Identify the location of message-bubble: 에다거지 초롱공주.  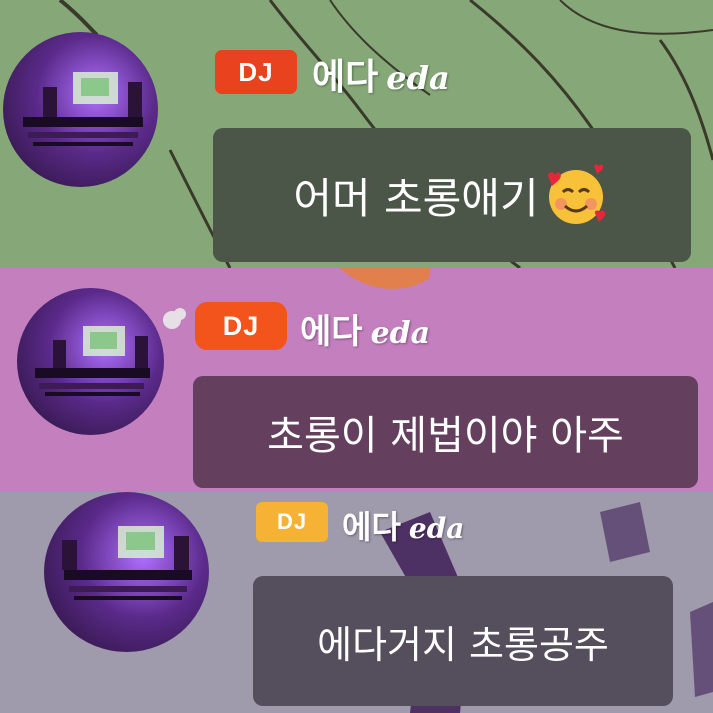
(463, 641).